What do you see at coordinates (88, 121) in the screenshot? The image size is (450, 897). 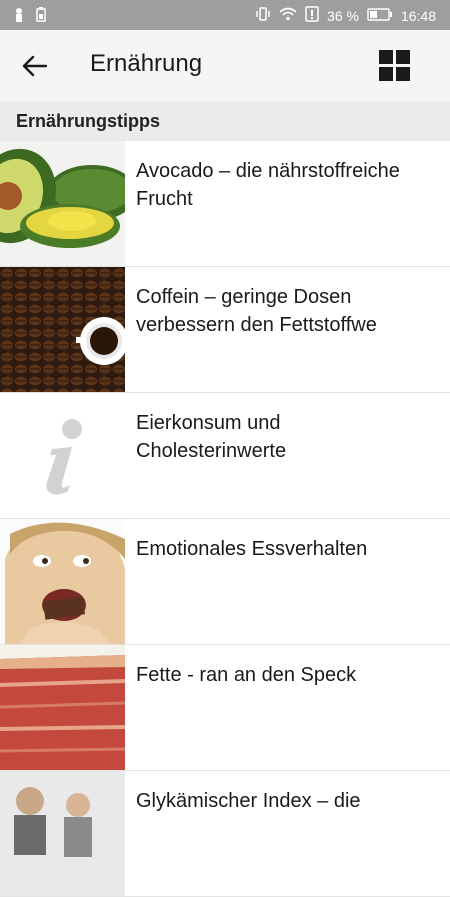 I see `section-title: Ernährungstipps` at bounding box center [88, 121].